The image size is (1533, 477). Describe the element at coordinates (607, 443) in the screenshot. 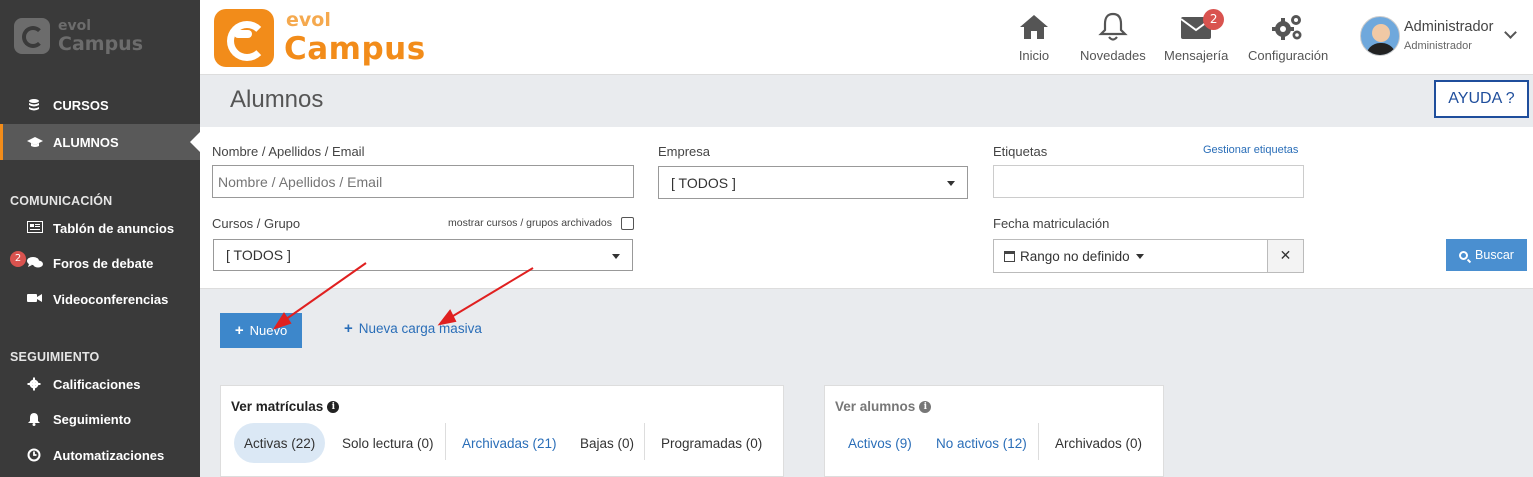

I see `tab-bajas: Bajas (0)` at that location.